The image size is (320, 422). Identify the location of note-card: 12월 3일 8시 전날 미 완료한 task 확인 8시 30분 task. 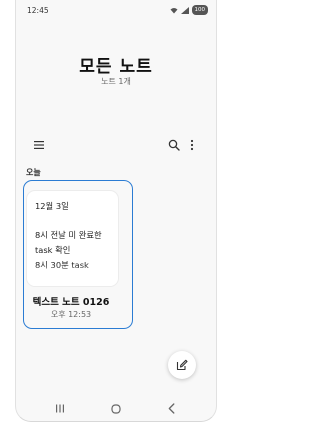
(72, 238).